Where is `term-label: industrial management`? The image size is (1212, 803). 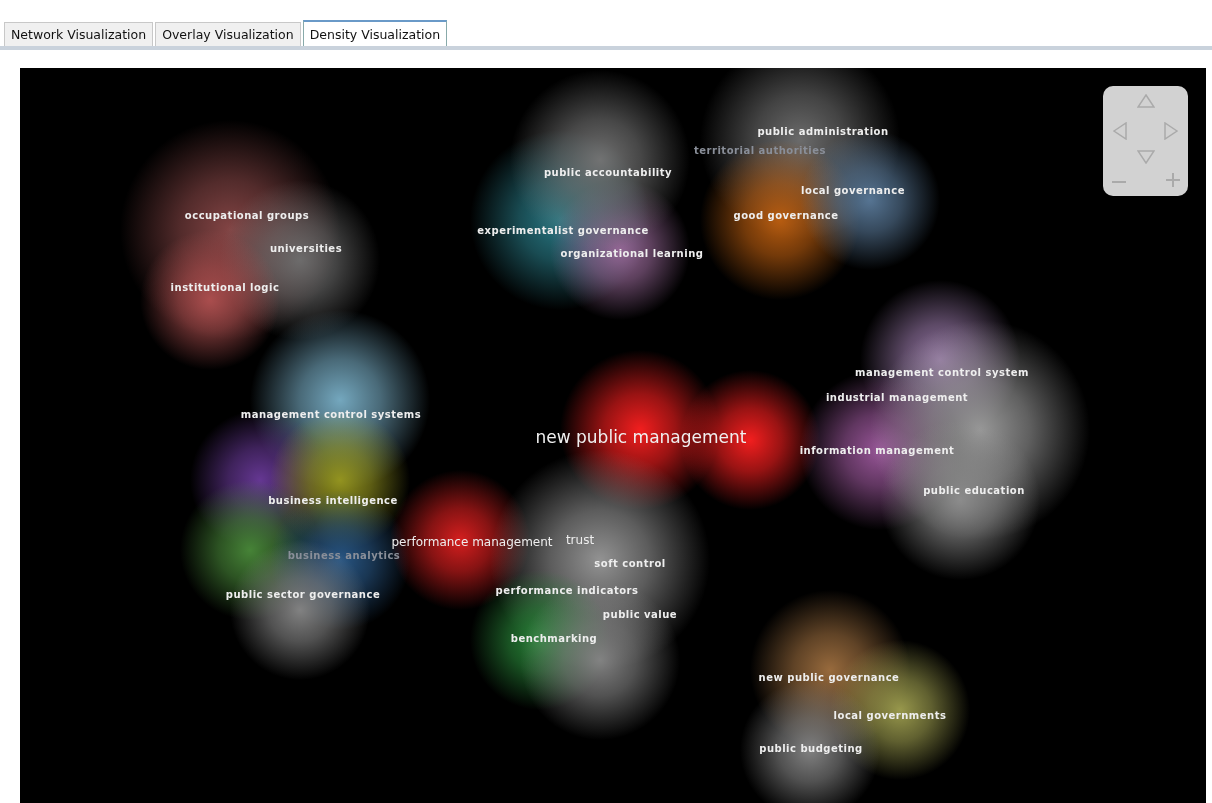 term-label: industrial management is located at coordinates (897, 397).